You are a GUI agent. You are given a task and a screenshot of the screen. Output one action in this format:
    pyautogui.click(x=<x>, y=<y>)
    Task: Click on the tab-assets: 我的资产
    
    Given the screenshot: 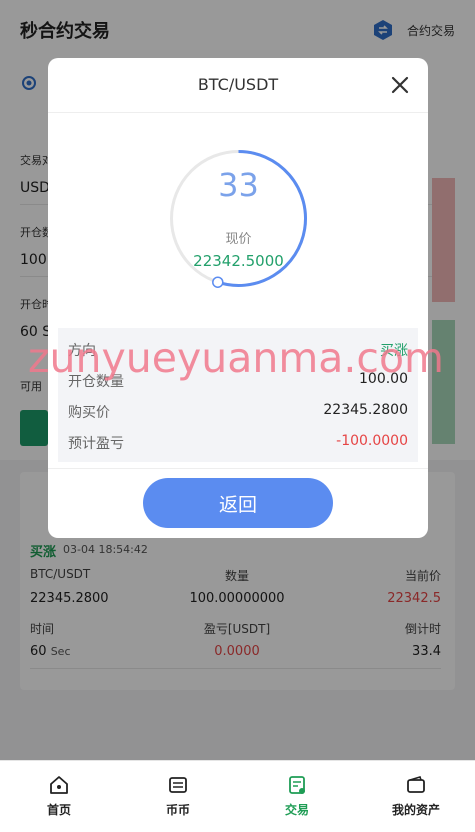 What is the action you would take?
    pyautogui.click(x=416, y=796)
    